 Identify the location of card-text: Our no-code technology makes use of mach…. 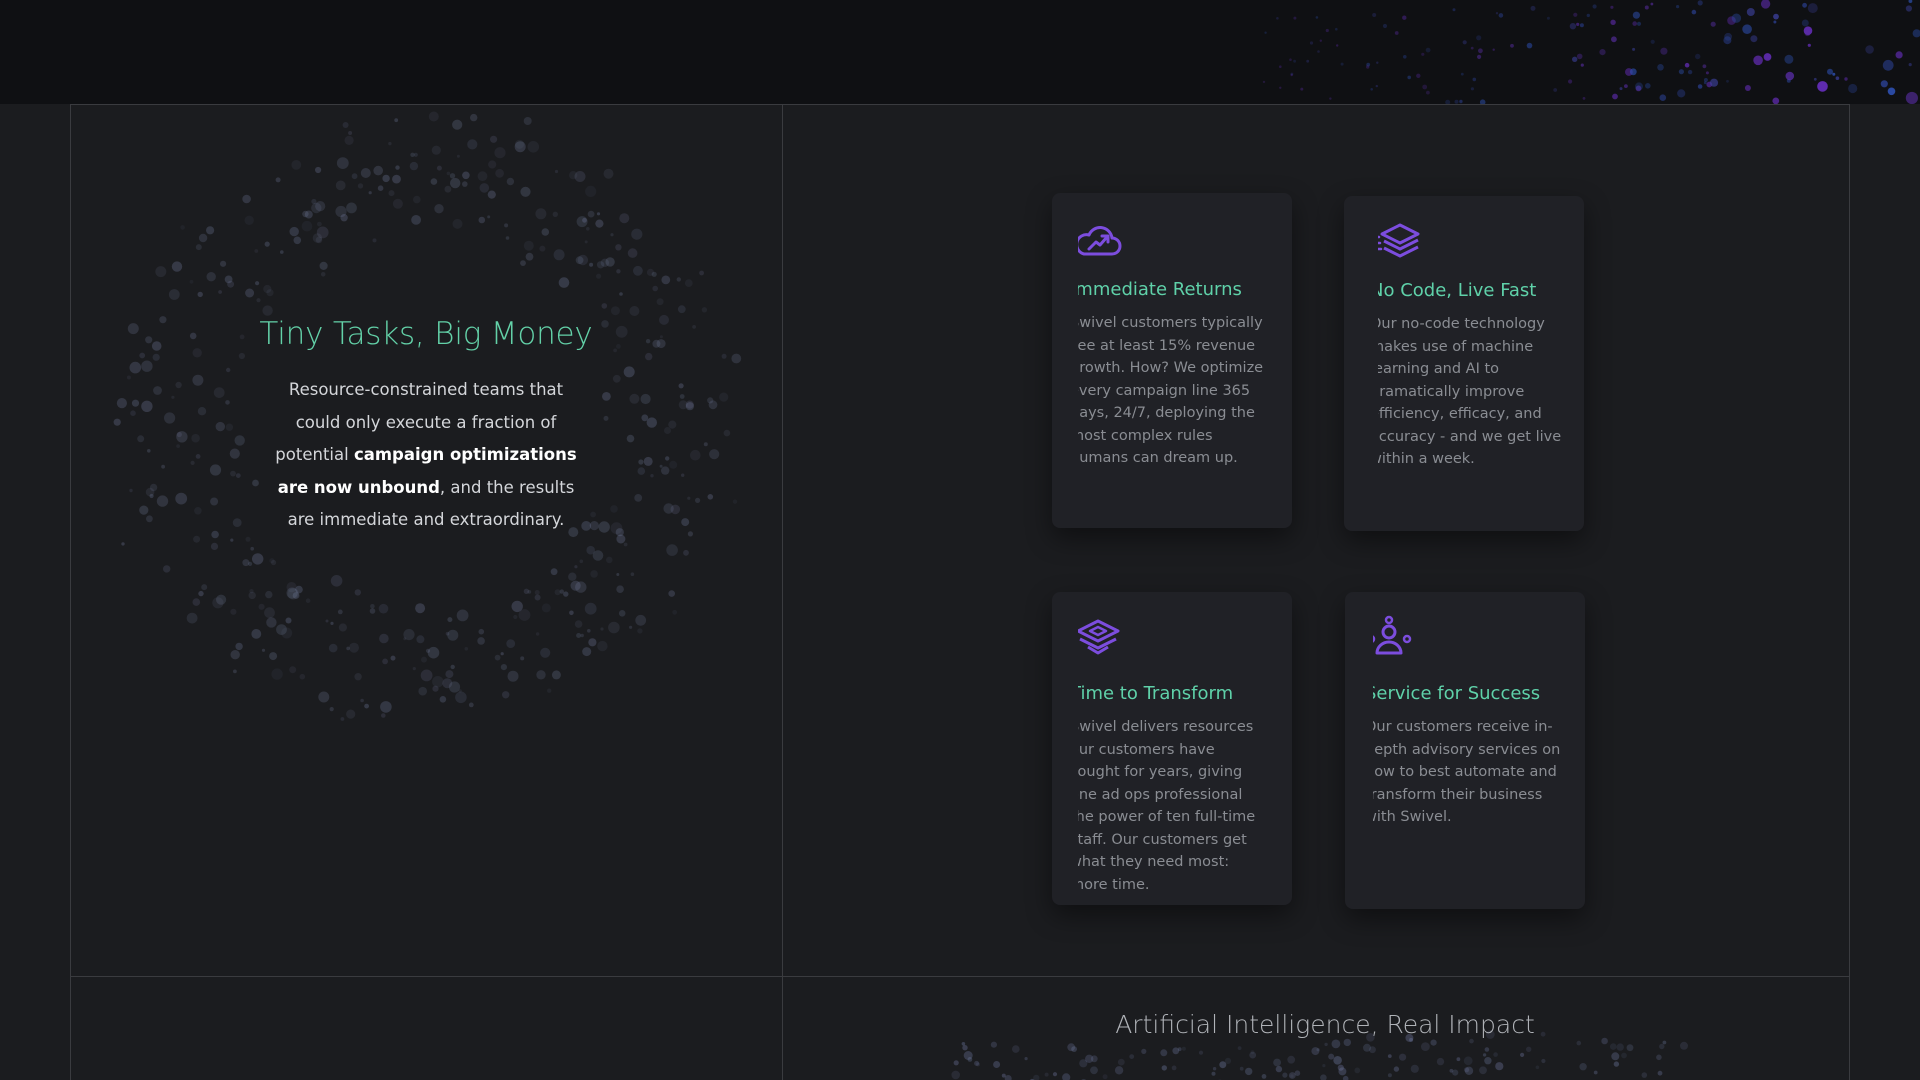
(1470, 391).